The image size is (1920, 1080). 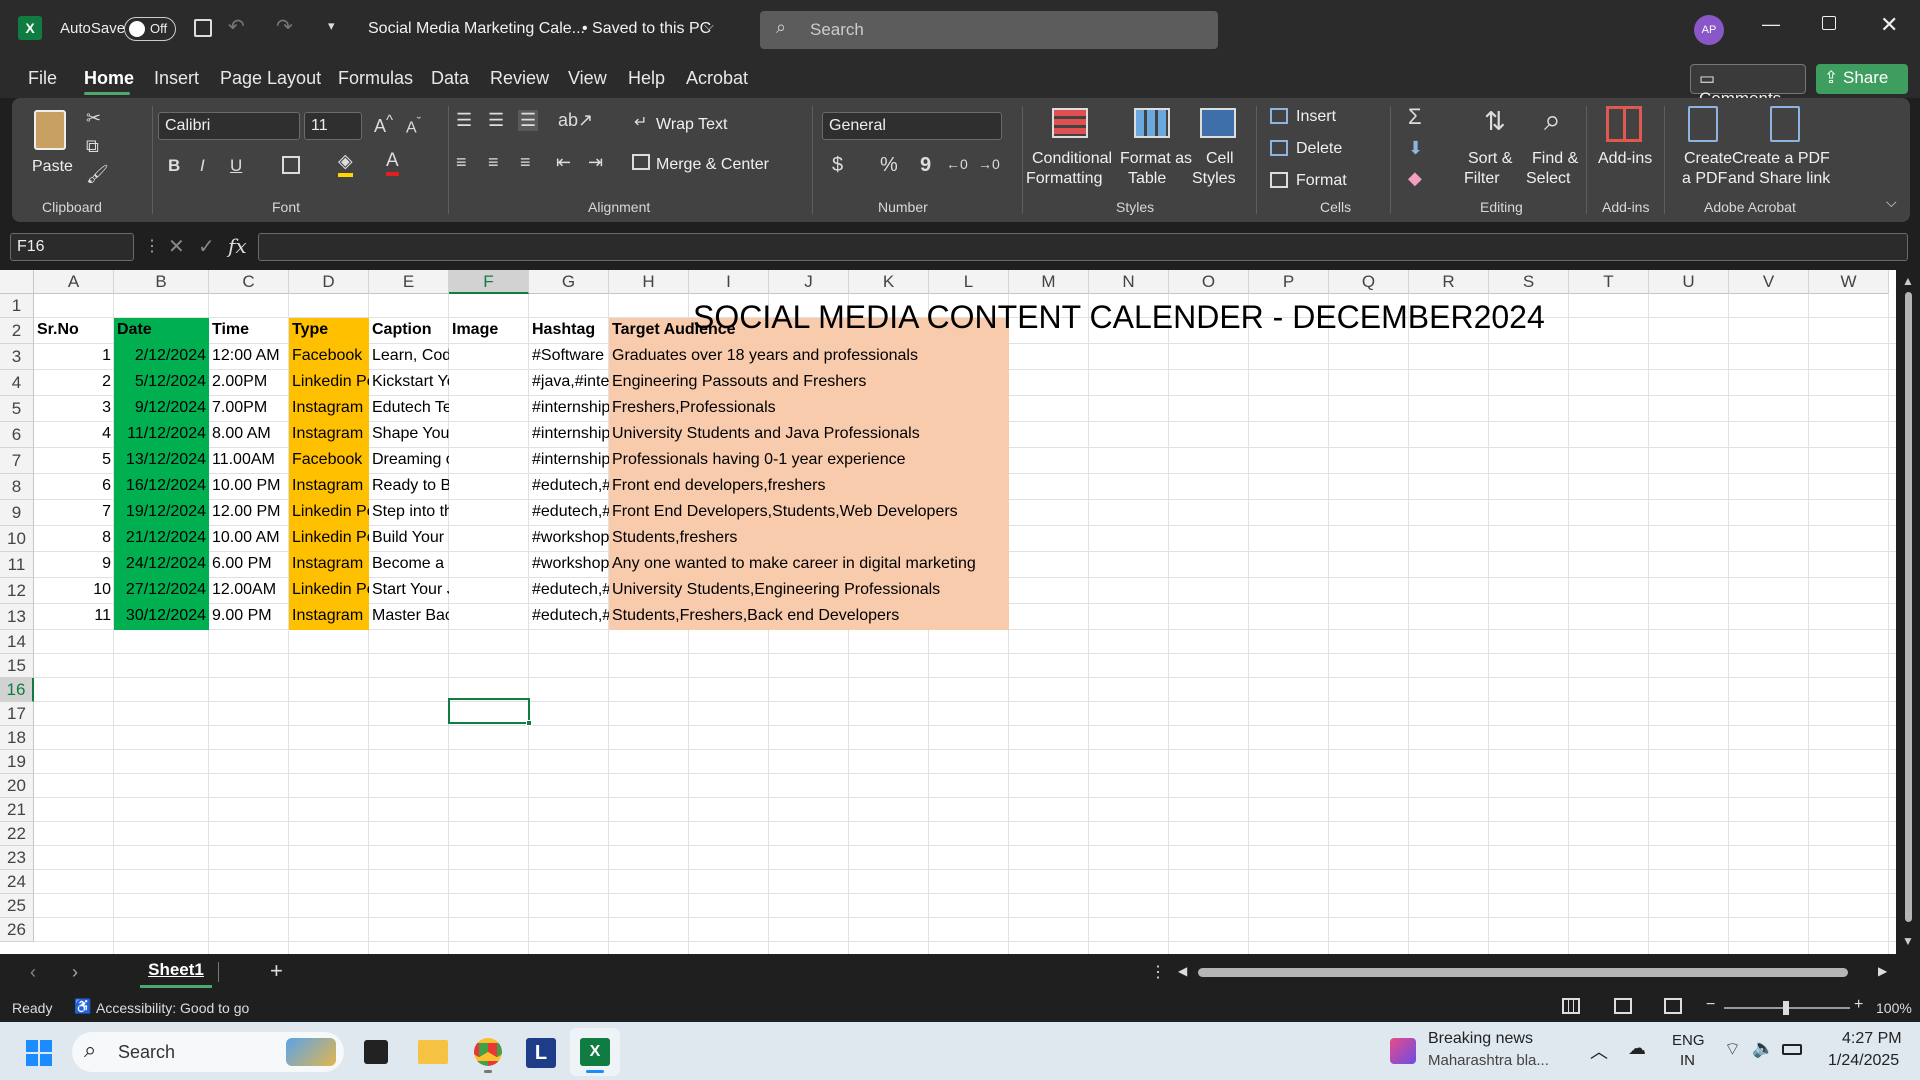 I want to click on font-color-icon: A, so click(x=392, y=163).